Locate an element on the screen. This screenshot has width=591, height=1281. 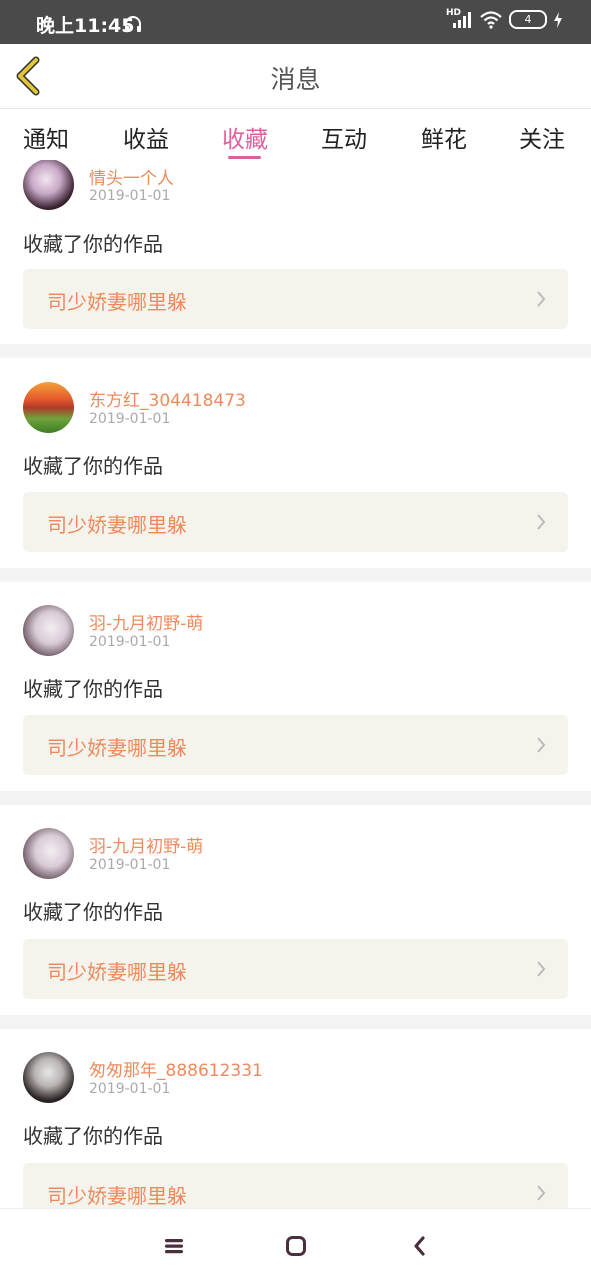
status-time: 晚上11:45 is located at coordinates (85, 26).